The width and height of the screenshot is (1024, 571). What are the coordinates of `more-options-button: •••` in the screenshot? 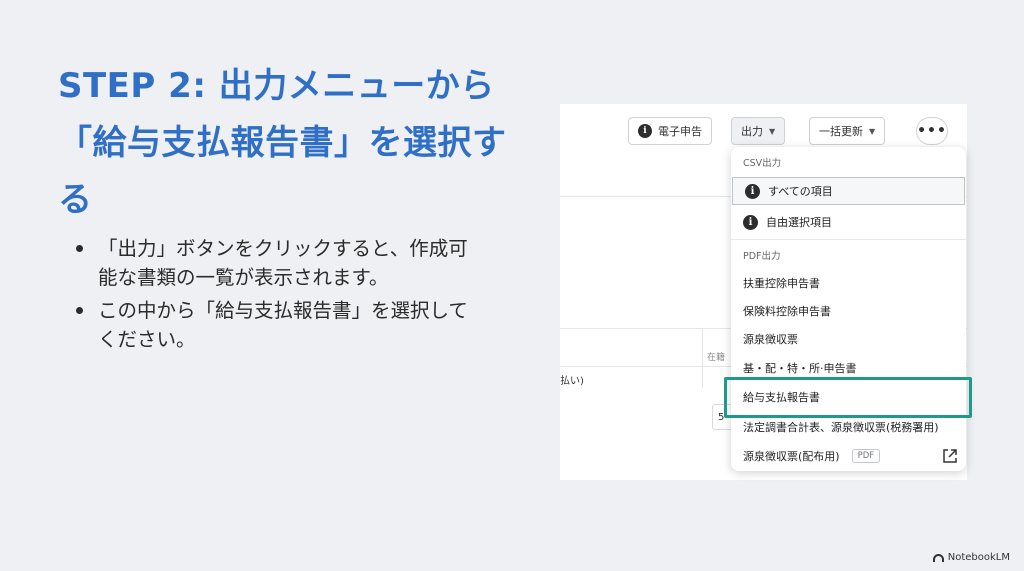 It's located at (932, 131).